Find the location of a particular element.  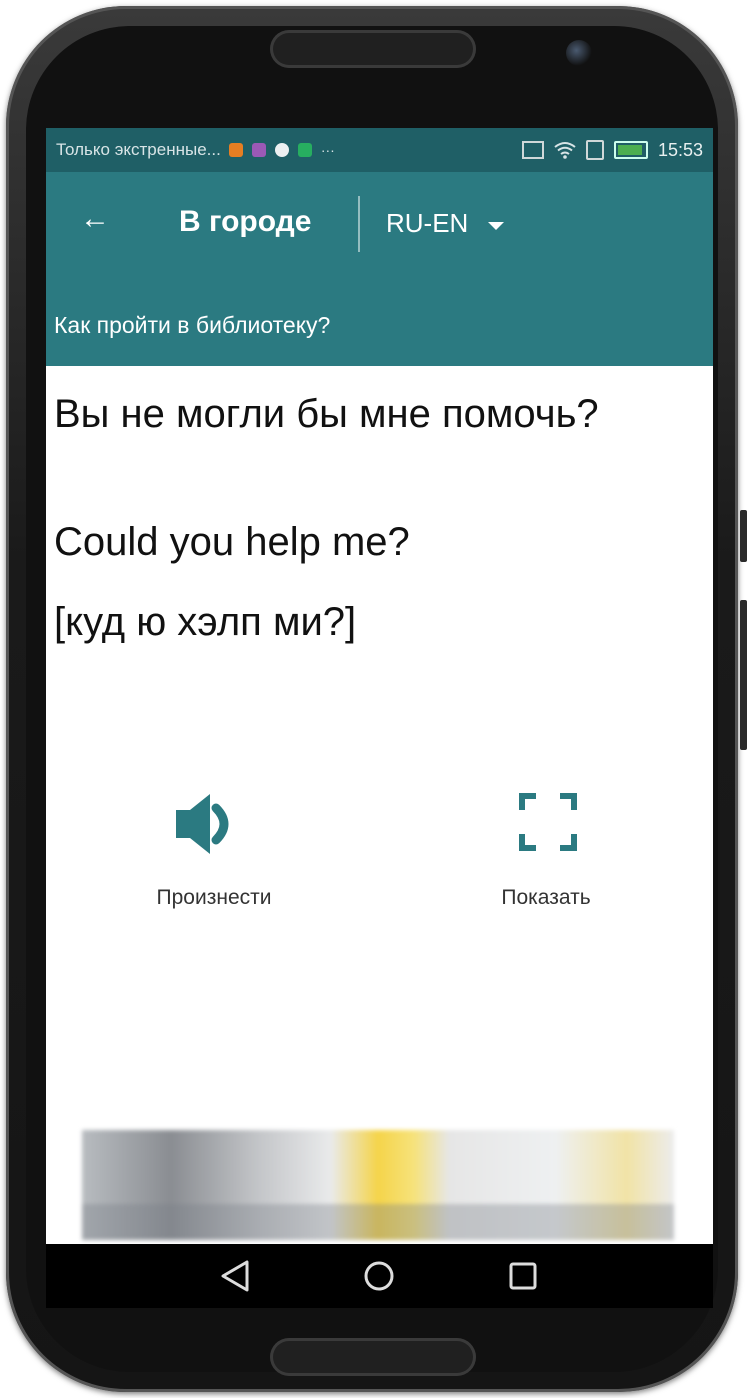

nav-recents-icon is located at coordinates (523, 1276).